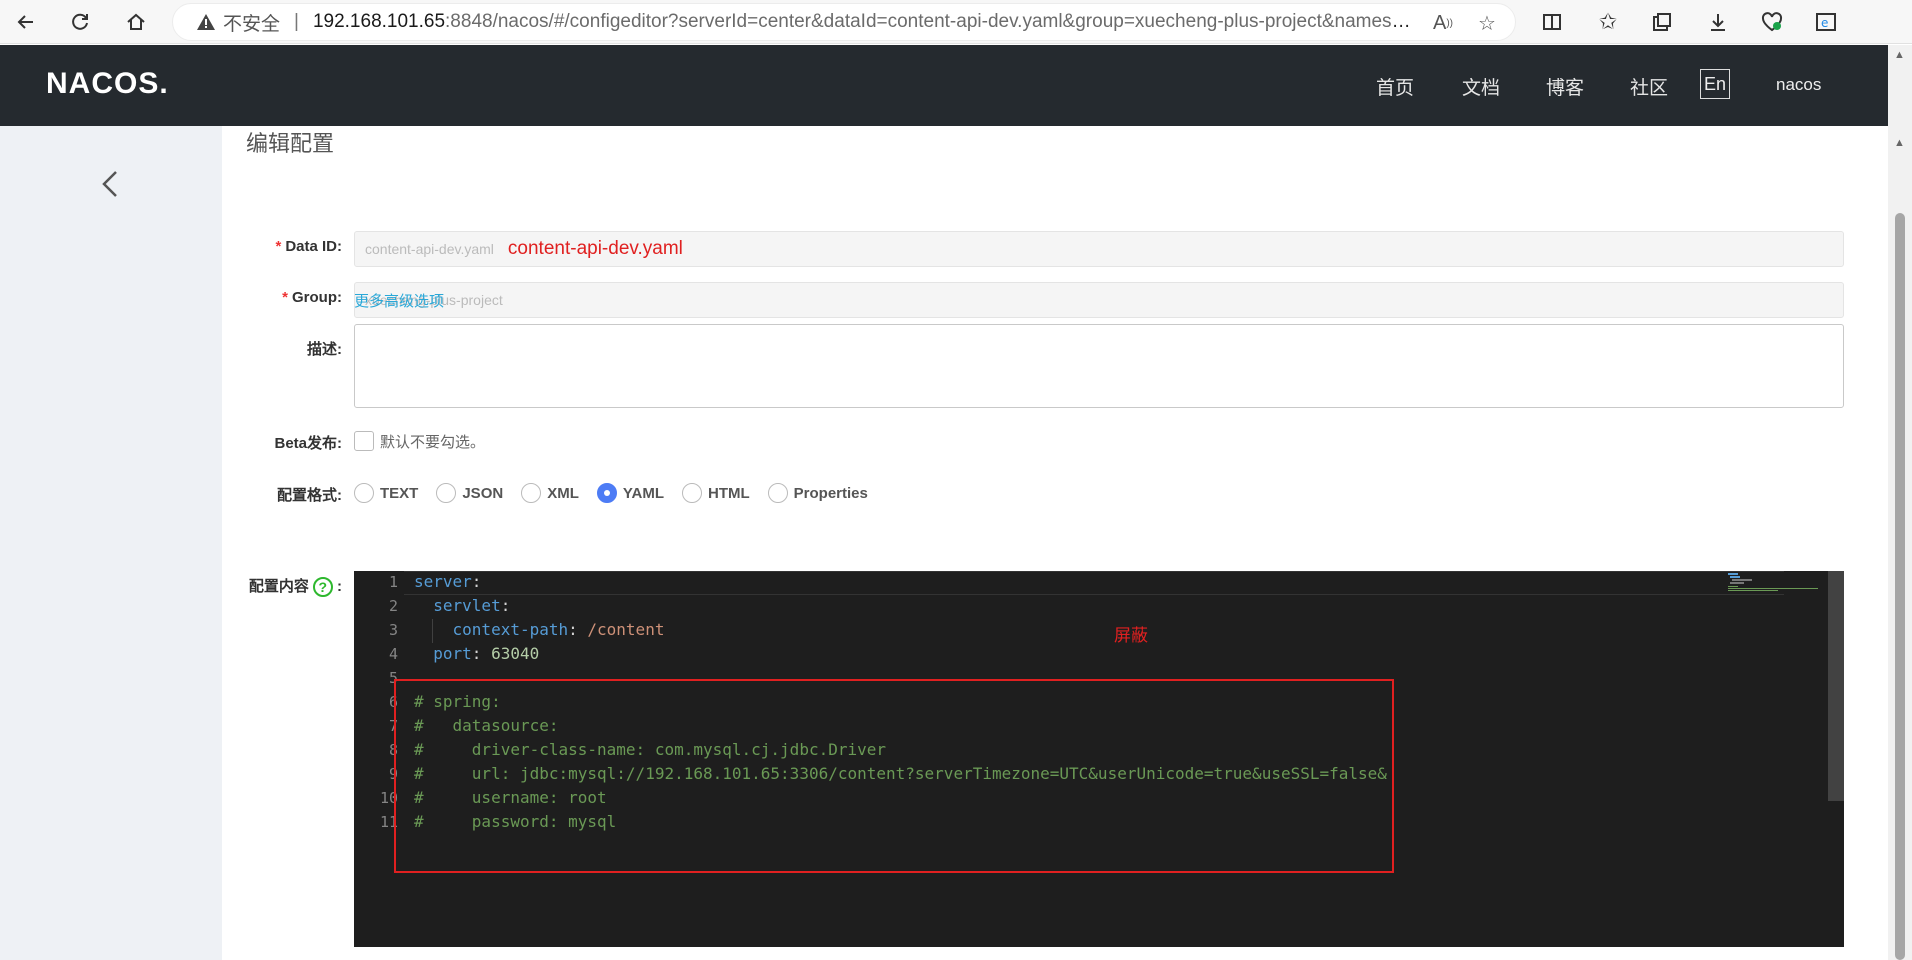 The width and height of the screenshot is (1912, 960). I want to click on format-radio-yaml: YAML, so click(630, 493).